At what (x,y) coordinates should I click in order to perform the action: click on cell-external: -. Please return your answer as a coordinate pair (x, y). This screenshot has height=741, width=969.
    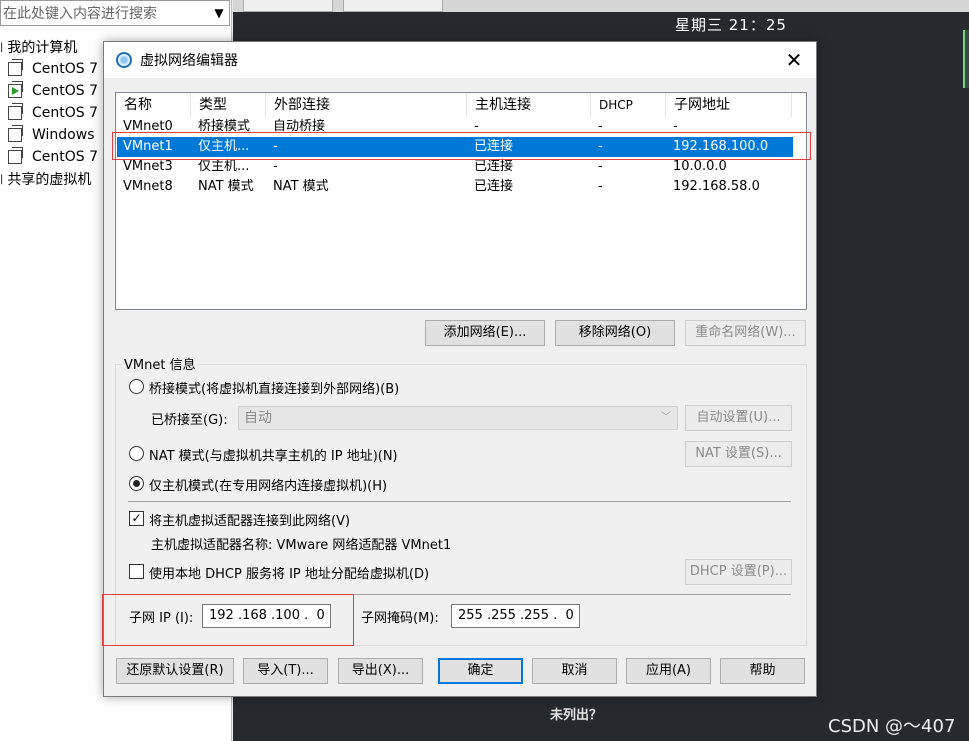
    Looking at the image, I should click on (275, 166).